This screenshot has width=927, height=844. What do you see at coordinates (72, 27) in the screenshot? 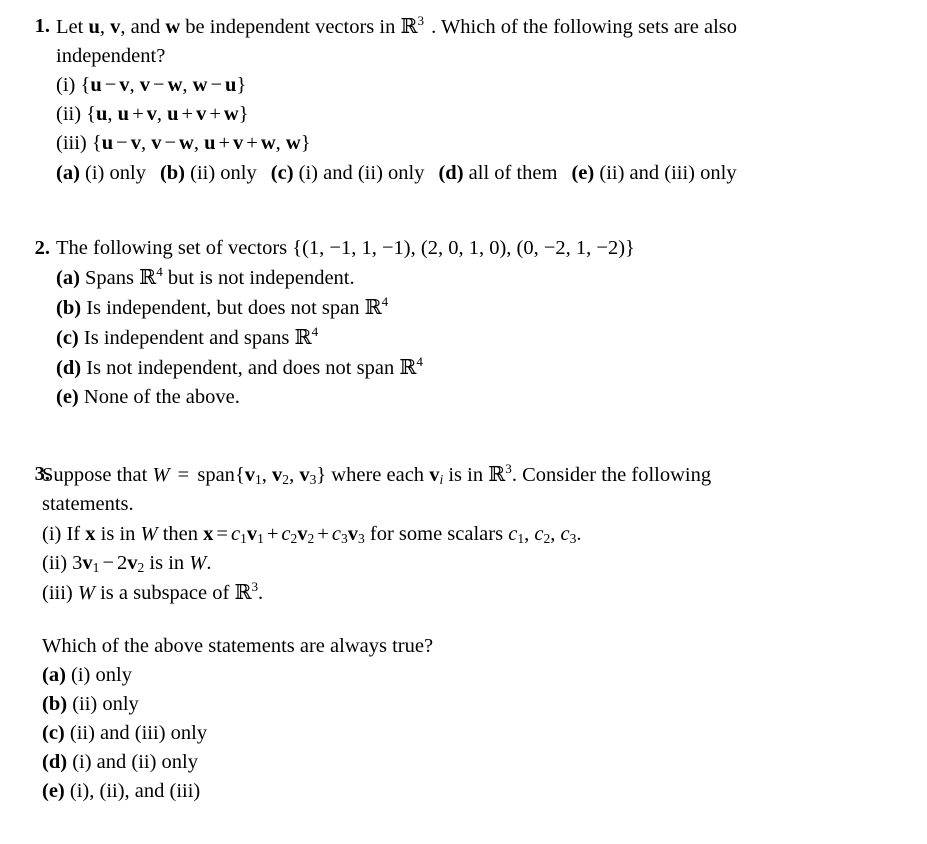
I see `stem-text: Let` at bounding box center [72, 27].